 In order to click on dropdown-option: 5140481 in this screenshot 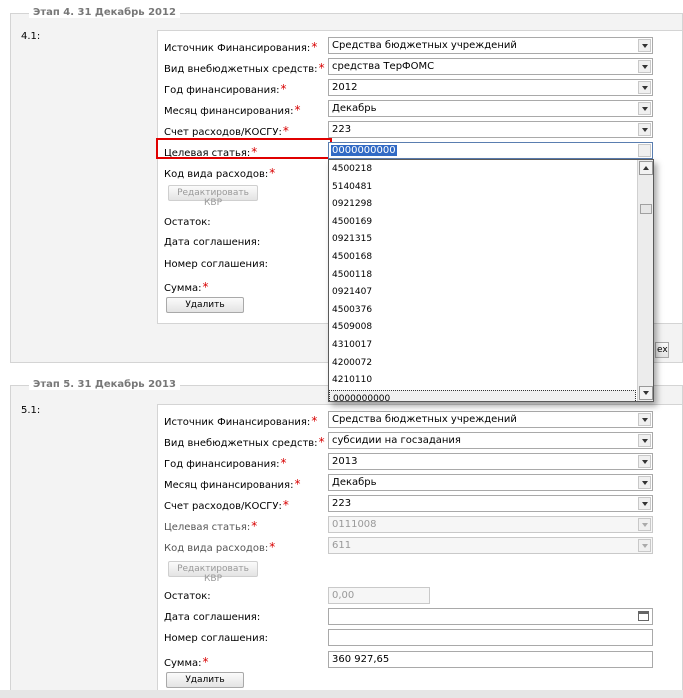, I will do `click(482, 188)`.